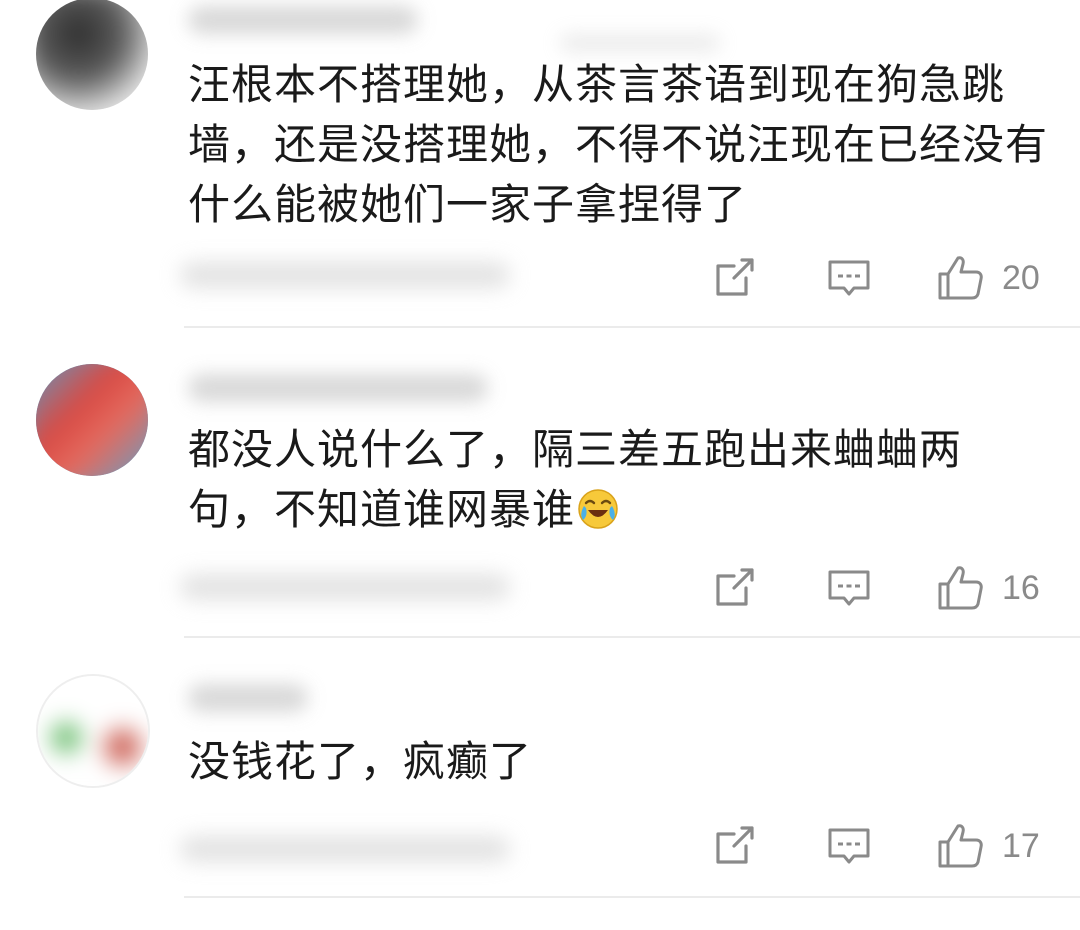 The height and width of the screenshot is (930, 1080). Describe the element at coordinates (988, 846) in the screenshot. I see `like-button: 17` at that location.